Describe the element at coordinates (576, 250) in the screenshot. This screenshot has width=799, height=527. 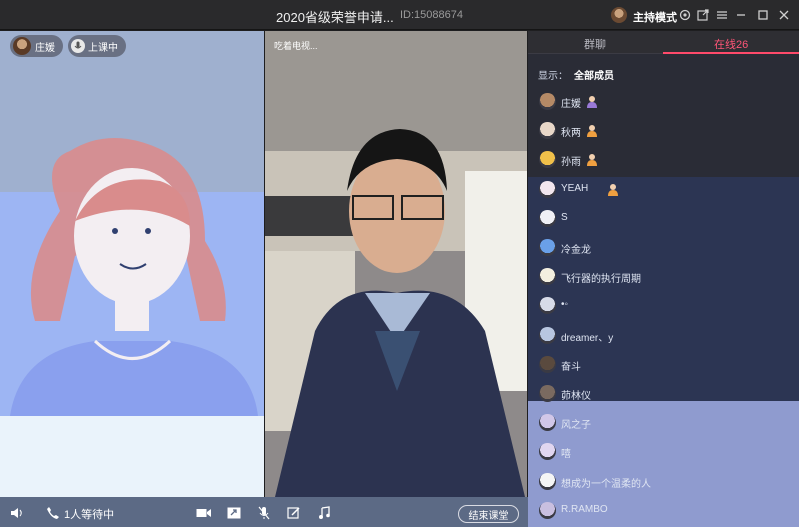
I see `member-name: 冷金龙` at that location.